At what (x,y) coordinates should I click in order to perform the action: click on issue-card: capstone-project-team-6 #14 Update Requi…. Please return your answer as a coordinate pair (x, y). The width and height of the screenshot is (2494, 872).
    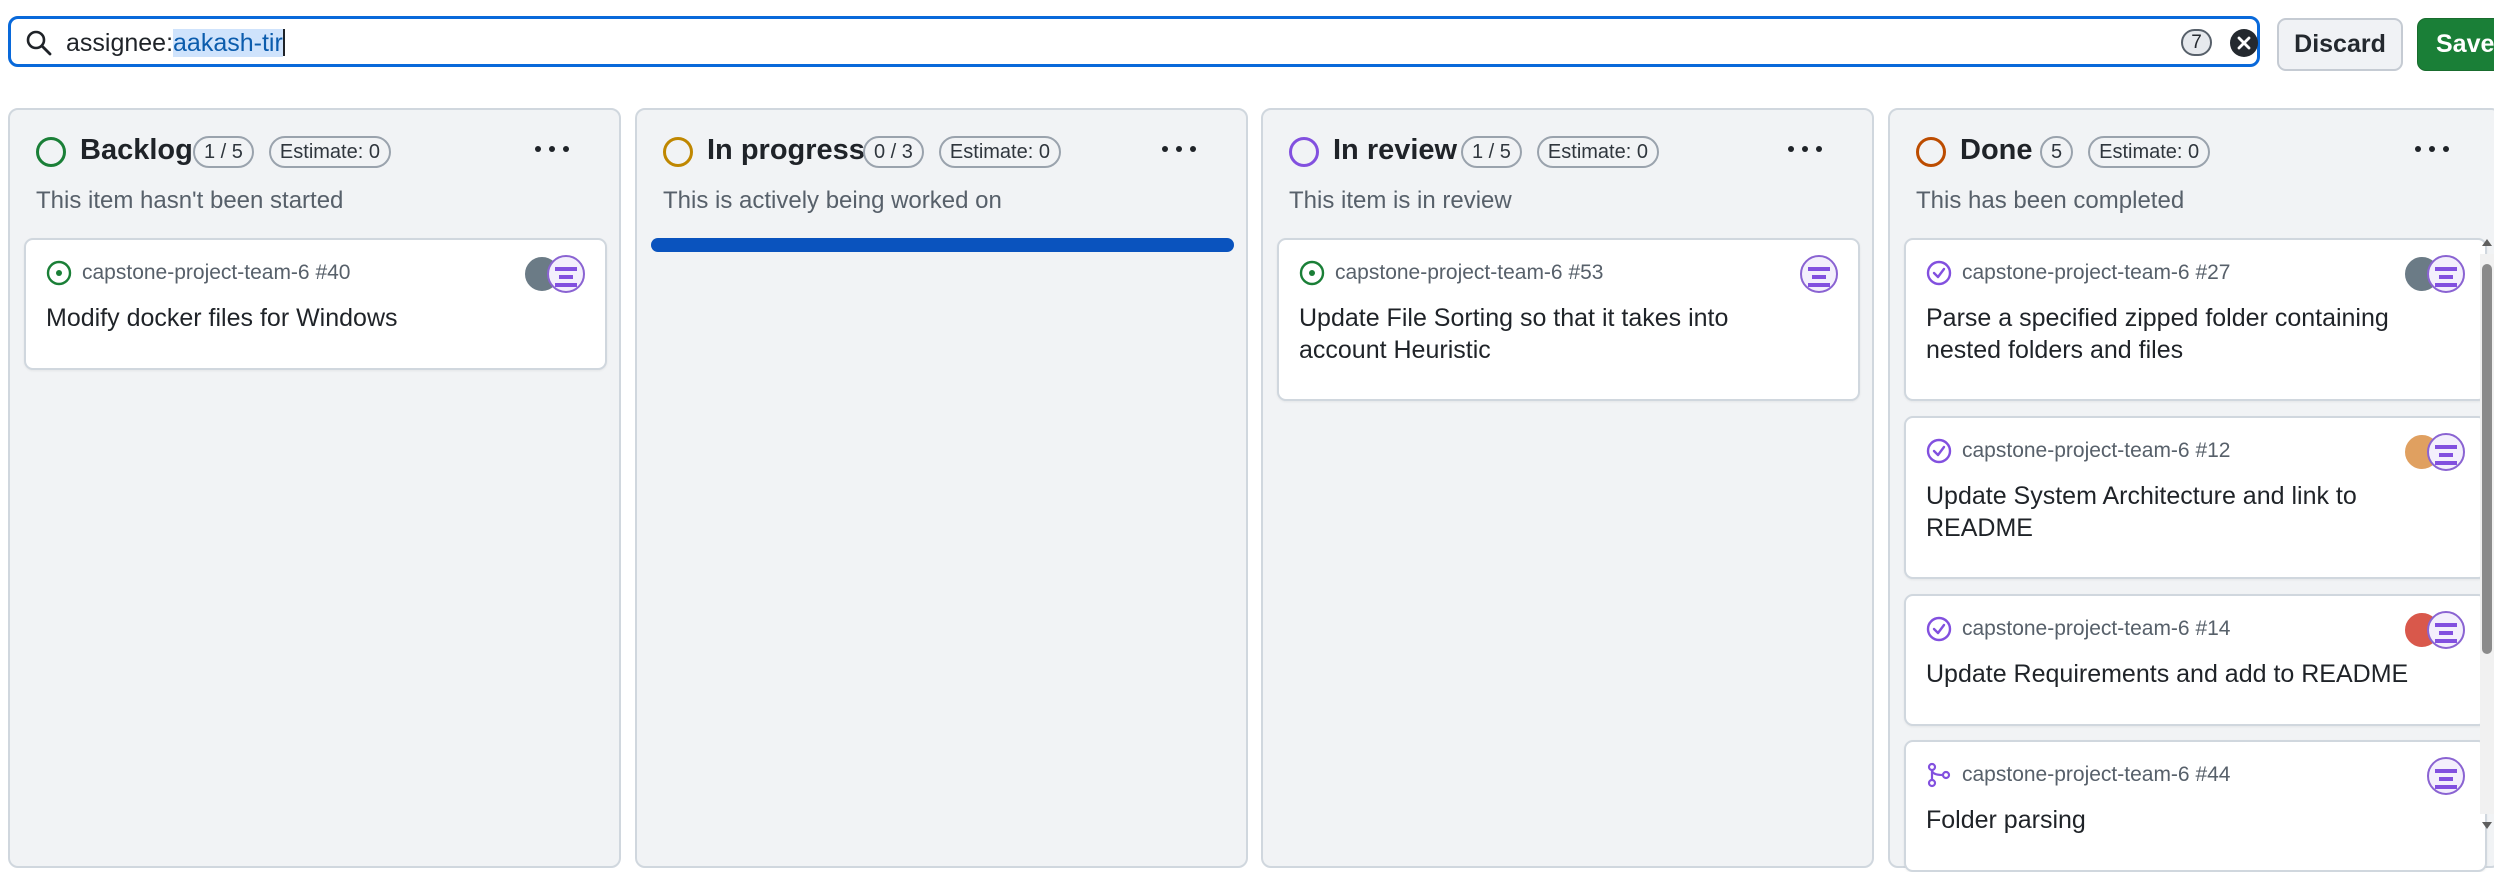
    Looking at the image, I should click on (2195, 660).